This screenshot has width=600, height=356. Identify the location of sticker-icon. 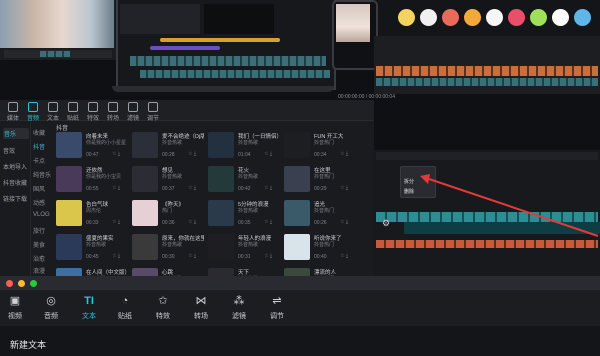
(73, 107).